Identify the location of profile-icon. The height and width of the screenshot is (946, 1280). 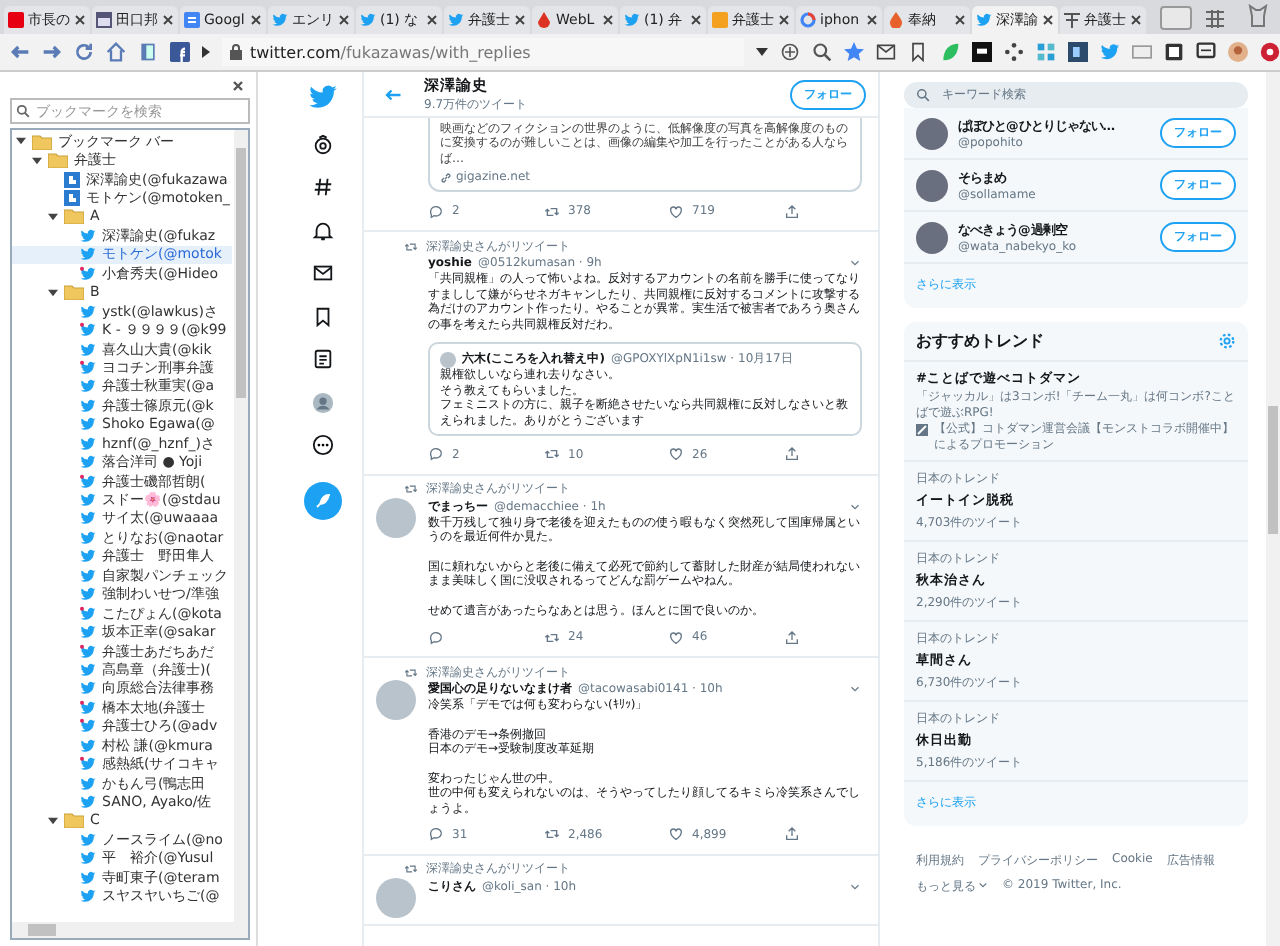
(1258, 16).